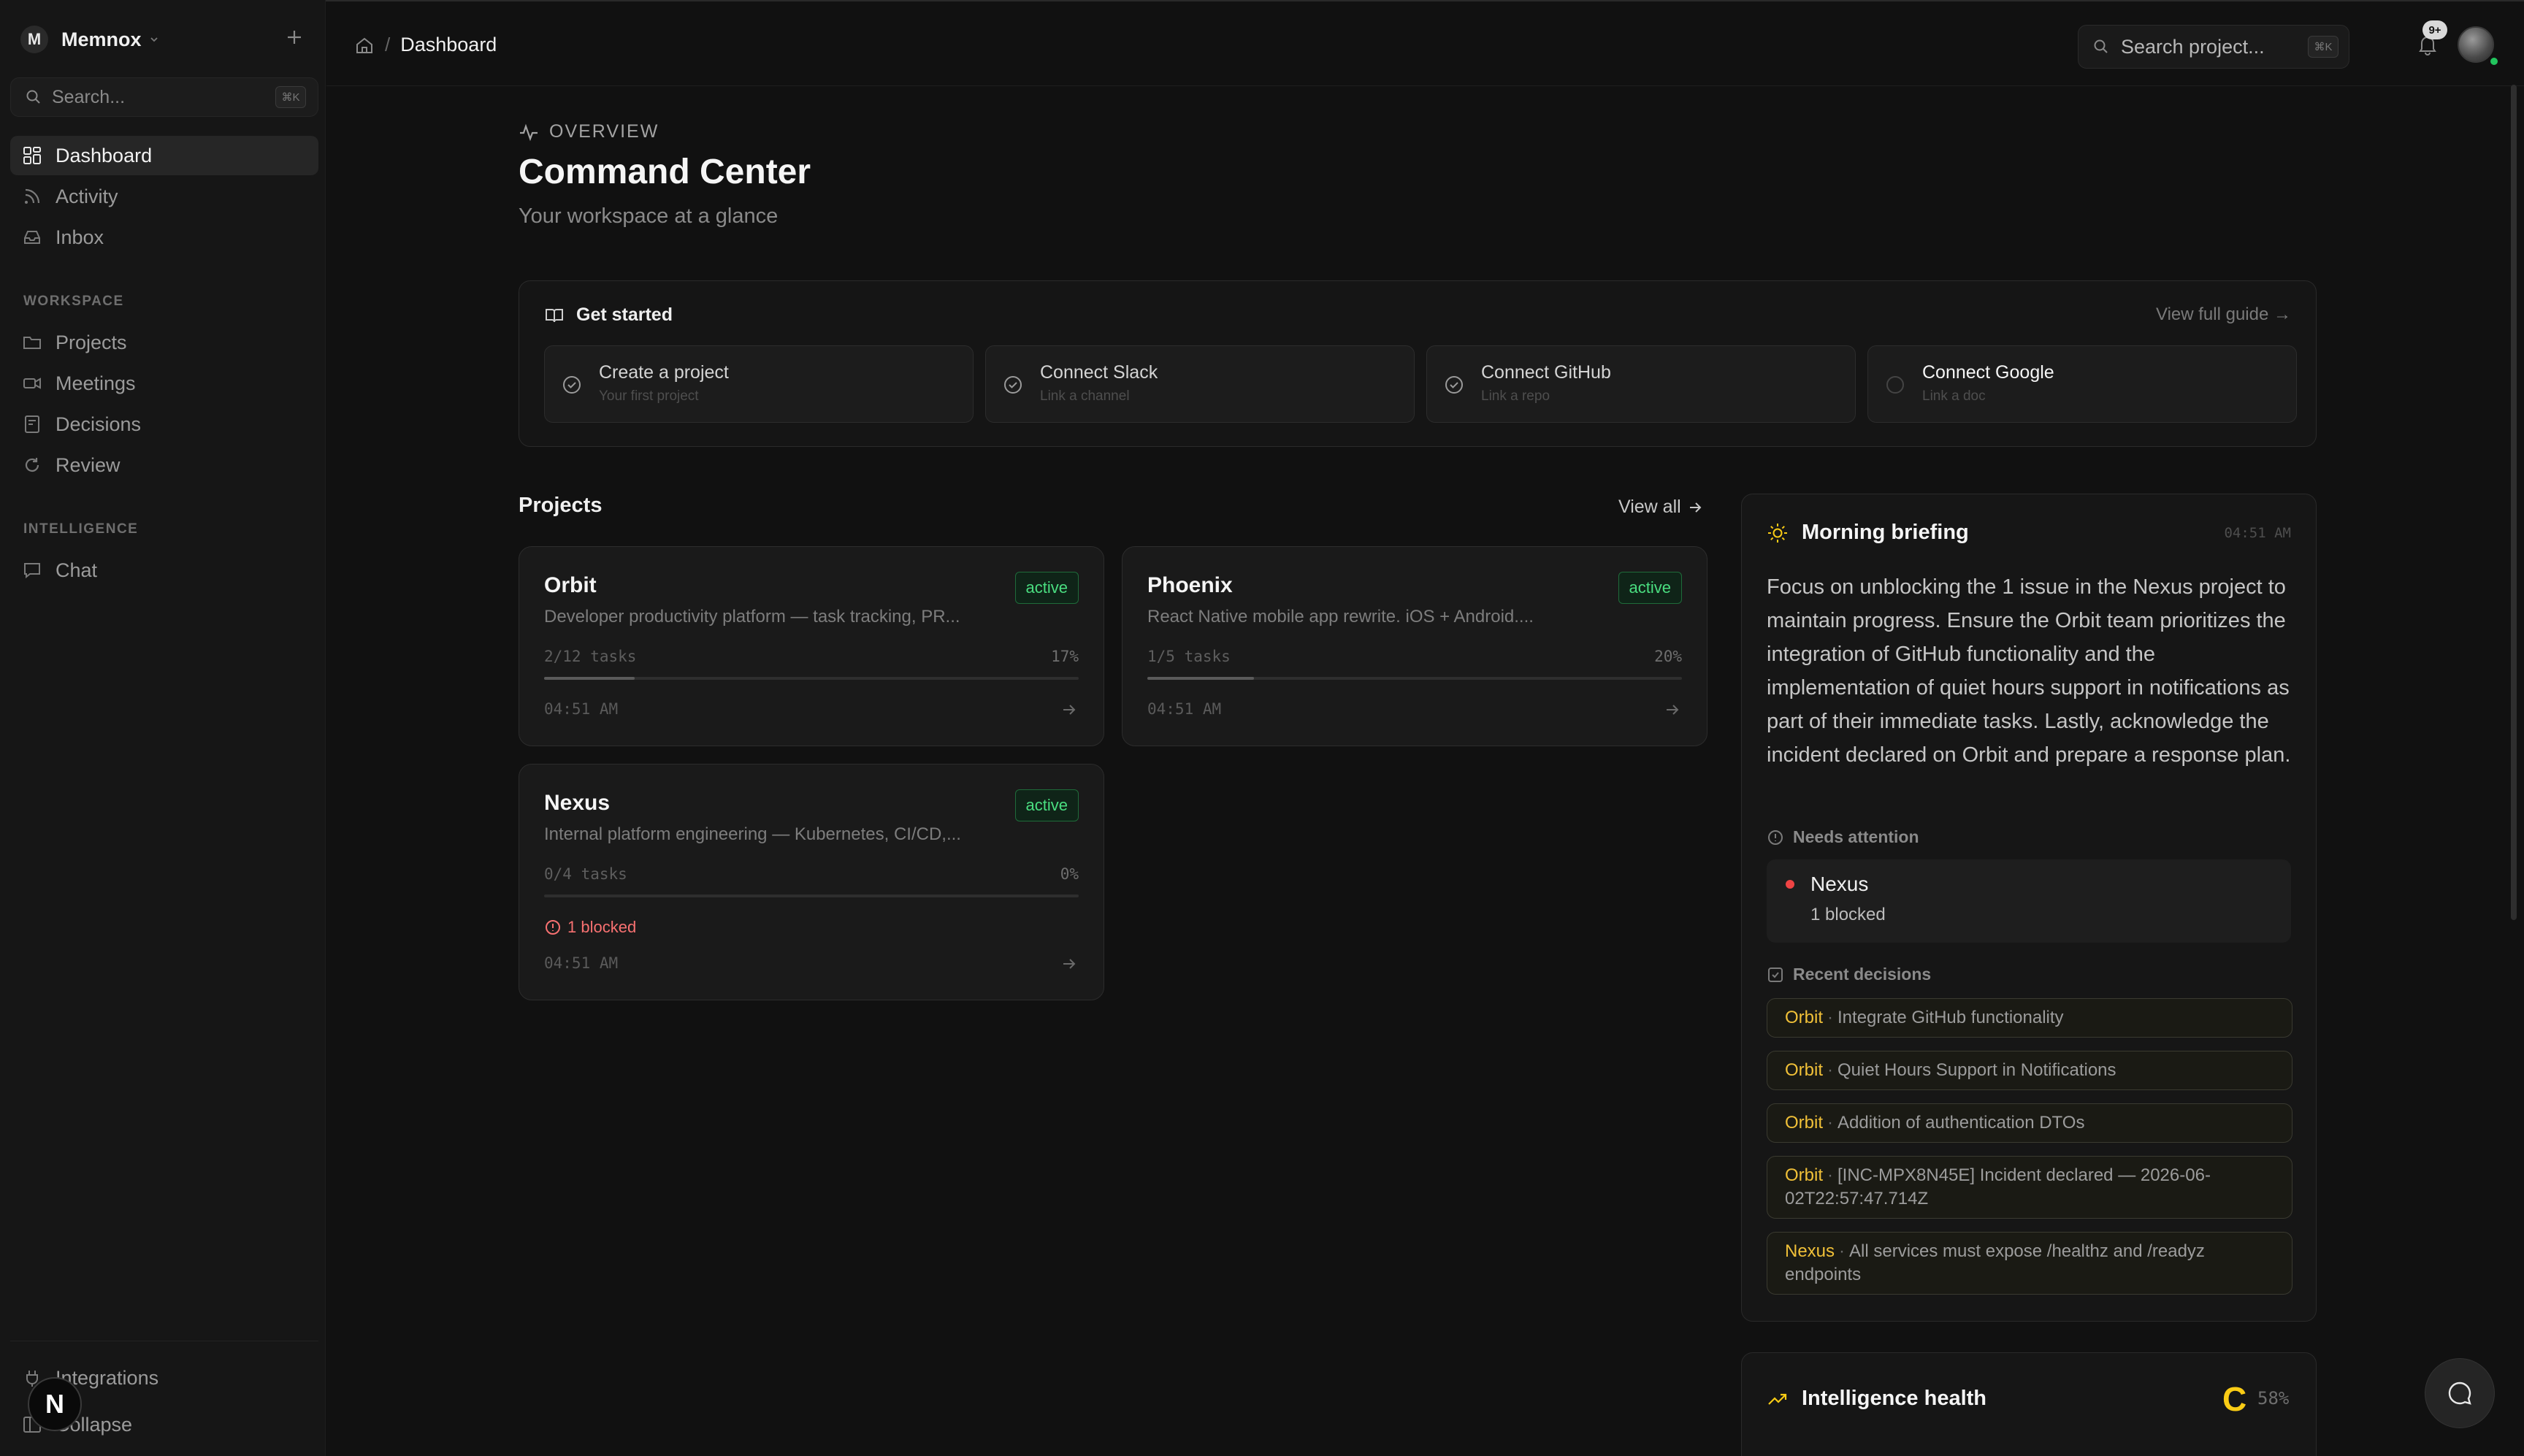  What do you see at coordinates (101, 39) in the screenshot?
I see `workspace-name: Memnox` at bounding box center [101, 39].